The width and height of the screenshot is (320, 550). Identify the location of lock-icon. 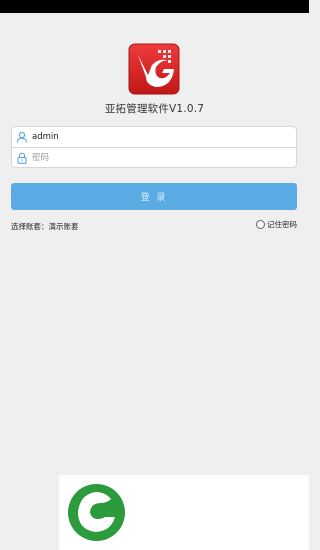
(22, 158).